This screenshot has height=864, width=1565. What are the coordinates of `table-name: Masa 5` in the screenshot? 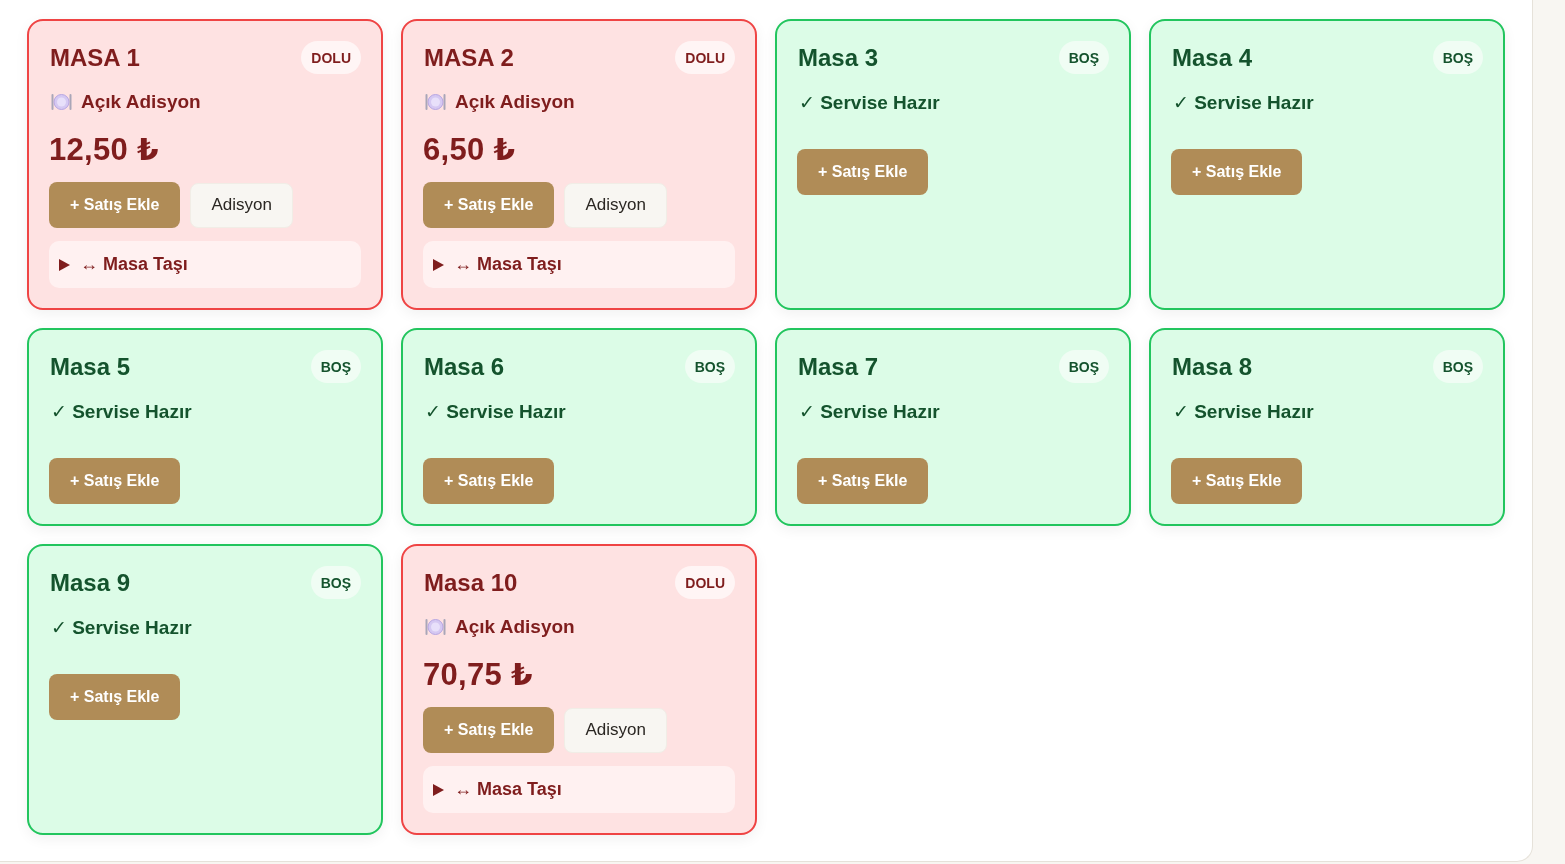 It's located at (90, 366).